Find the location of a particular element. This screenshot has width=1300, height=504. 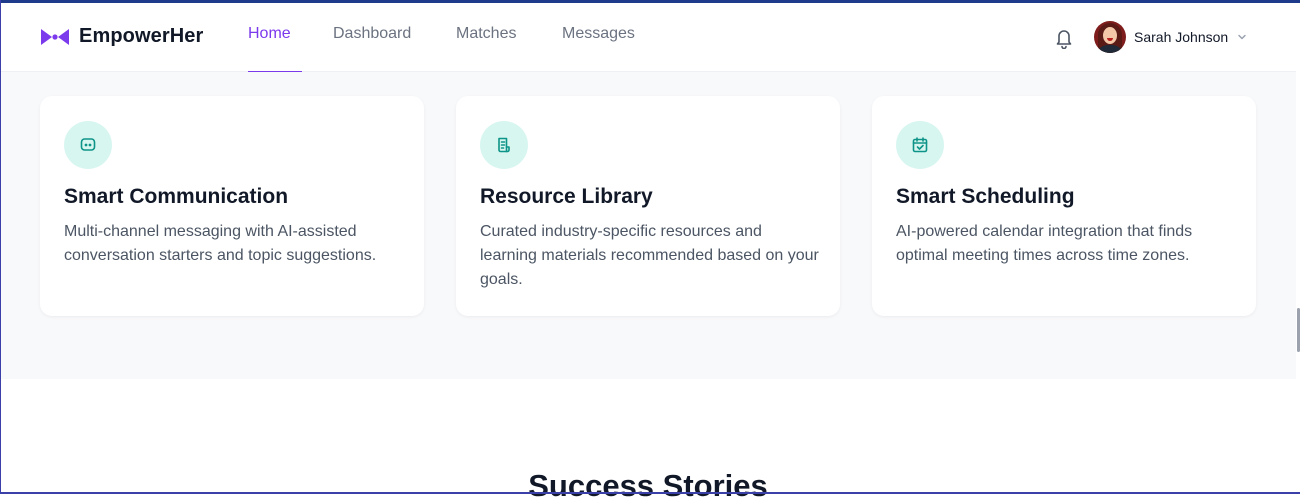

chevron-down-icon is located at coordinates (1242, 37).